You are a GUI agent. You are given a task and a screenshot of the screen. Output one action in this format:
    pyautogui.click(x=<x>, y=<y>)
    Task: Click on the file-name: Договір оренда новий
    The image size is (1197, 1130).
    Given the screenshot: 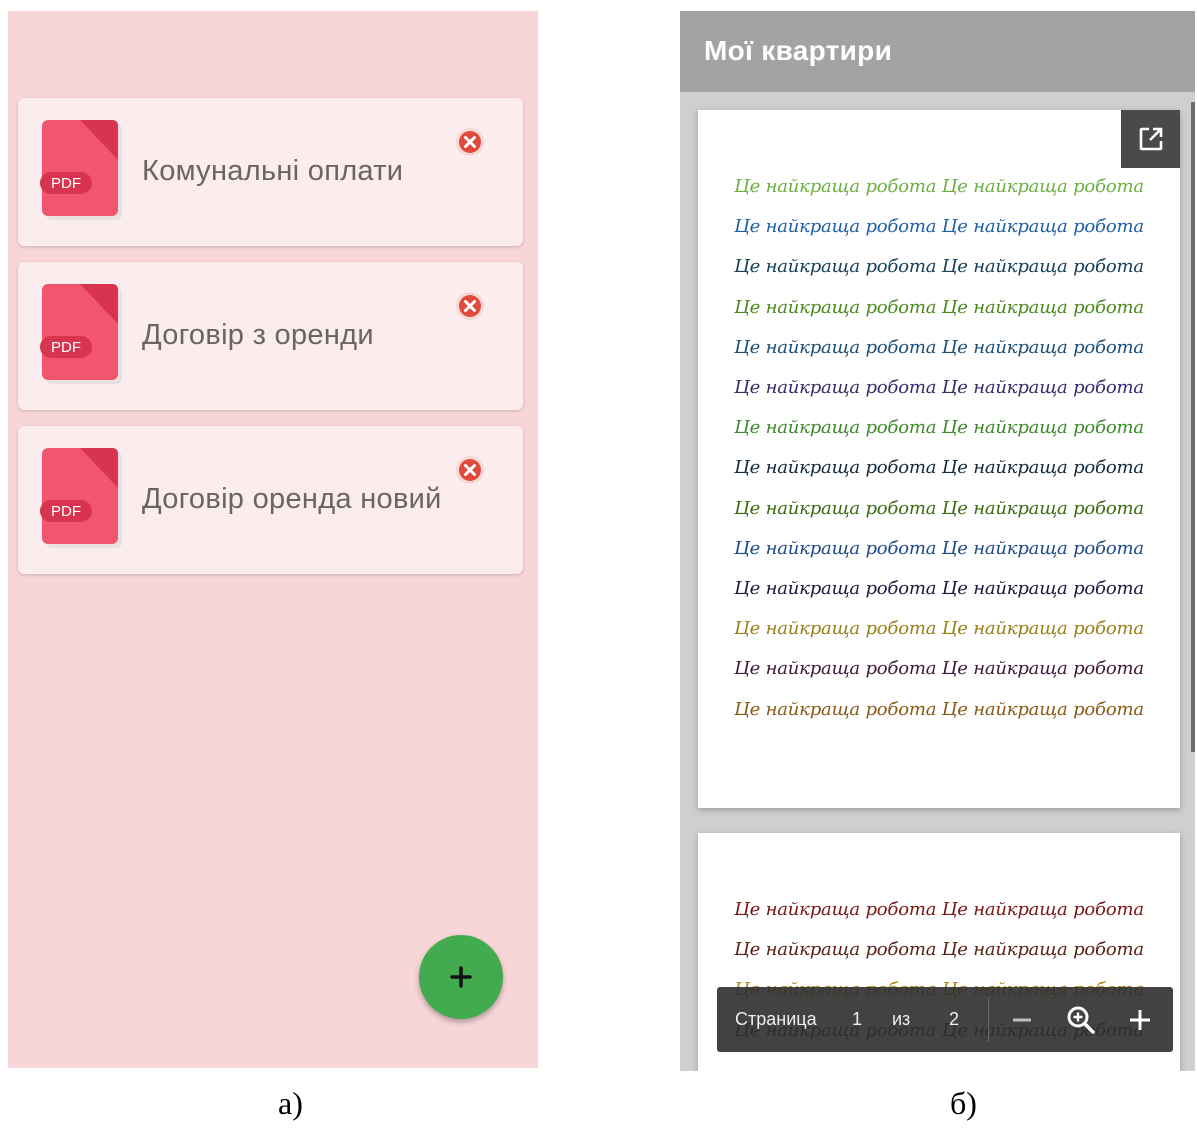 What is the action you would take?
    pyautogui.click(x=292, y=499)
    